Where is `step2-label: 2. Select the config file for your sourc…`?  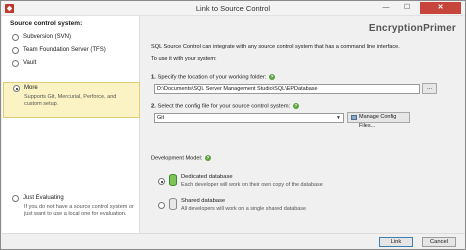
step2-label: 2. Select the config file for your sourc… is located at coordinates (225, 106).